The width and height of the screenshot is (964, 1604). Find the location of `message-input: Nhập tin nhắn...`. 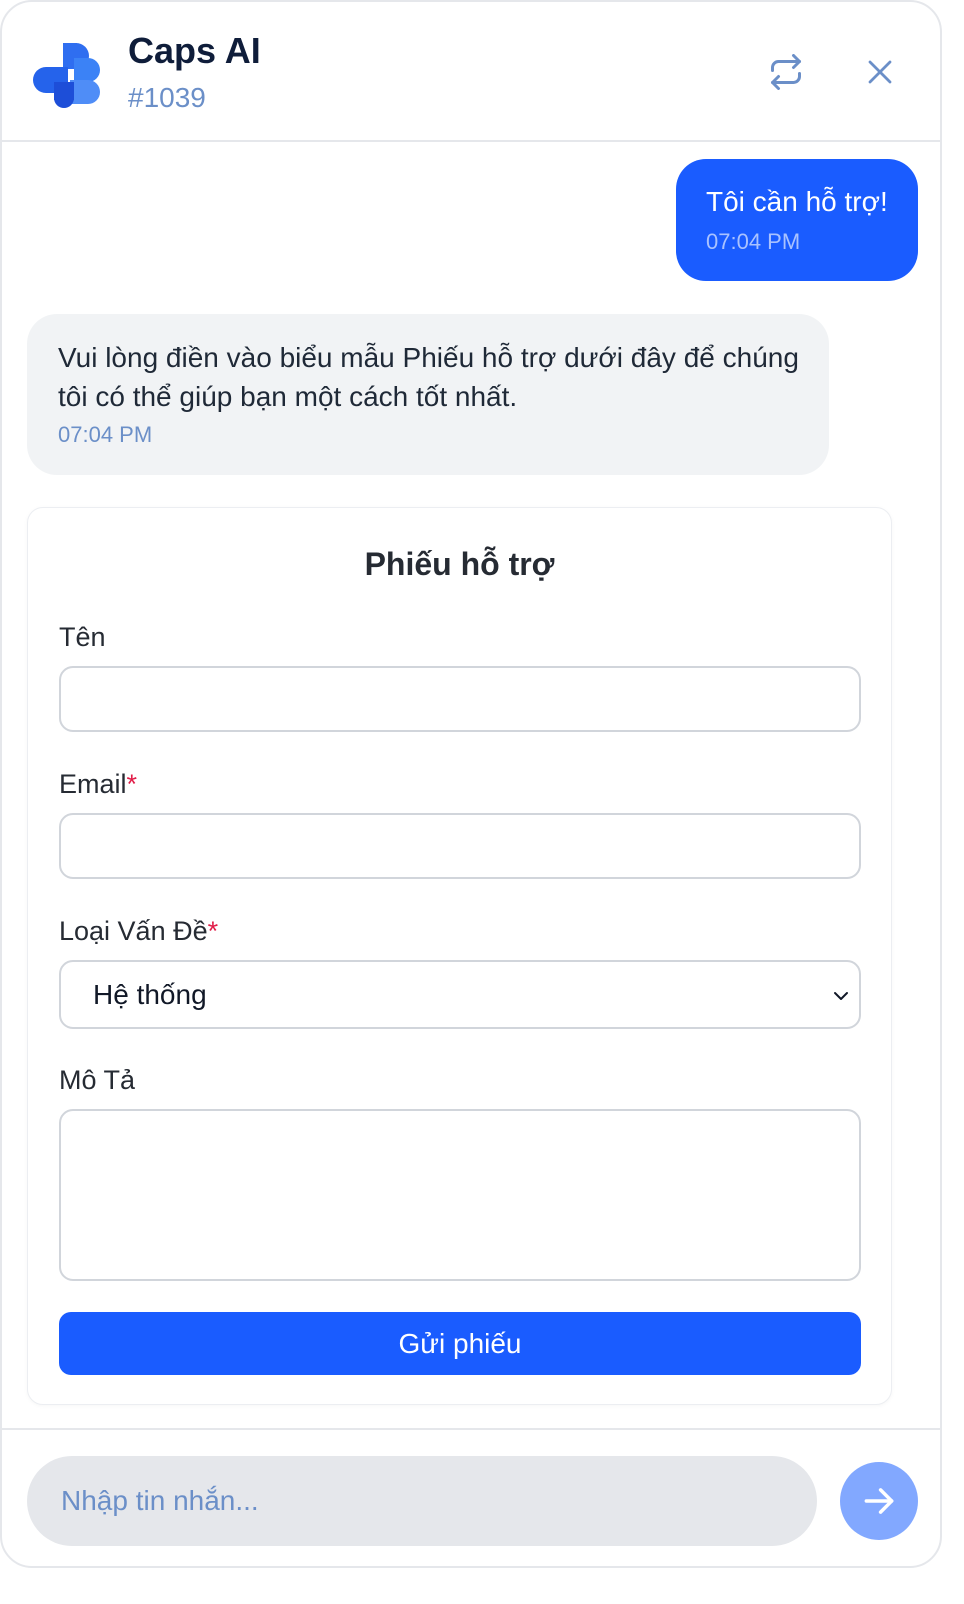

message-input: Nhập tin nhắn... is located at coordinates (422, 1501).